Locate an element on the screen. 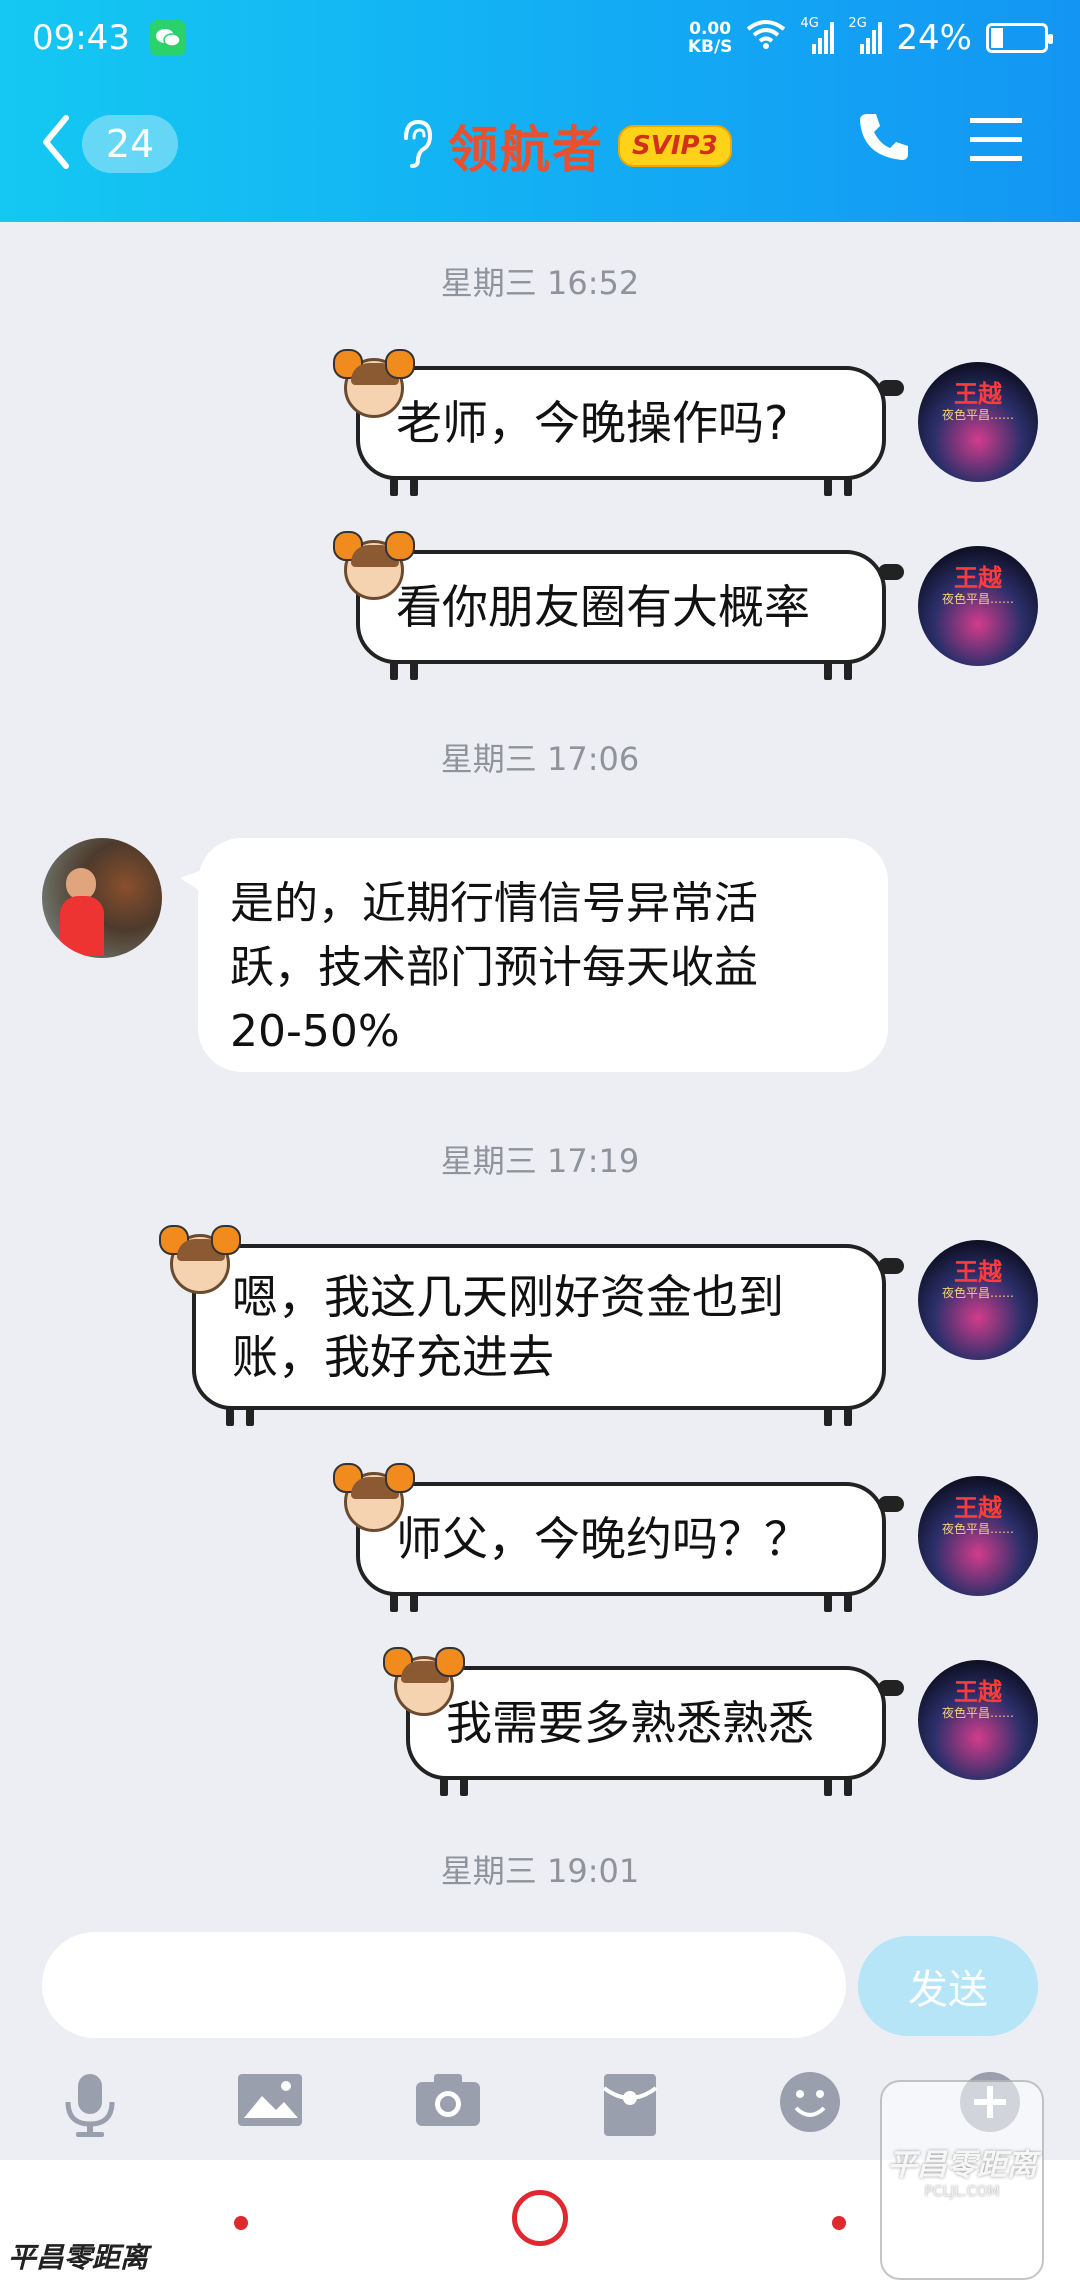 The height and width of the screenshot is (2280, 1080). received-message-bubble: 是的，近期行情信号异常活 跃，技术部门预计每天收益 20-50% is located at coordinates (534, 955).